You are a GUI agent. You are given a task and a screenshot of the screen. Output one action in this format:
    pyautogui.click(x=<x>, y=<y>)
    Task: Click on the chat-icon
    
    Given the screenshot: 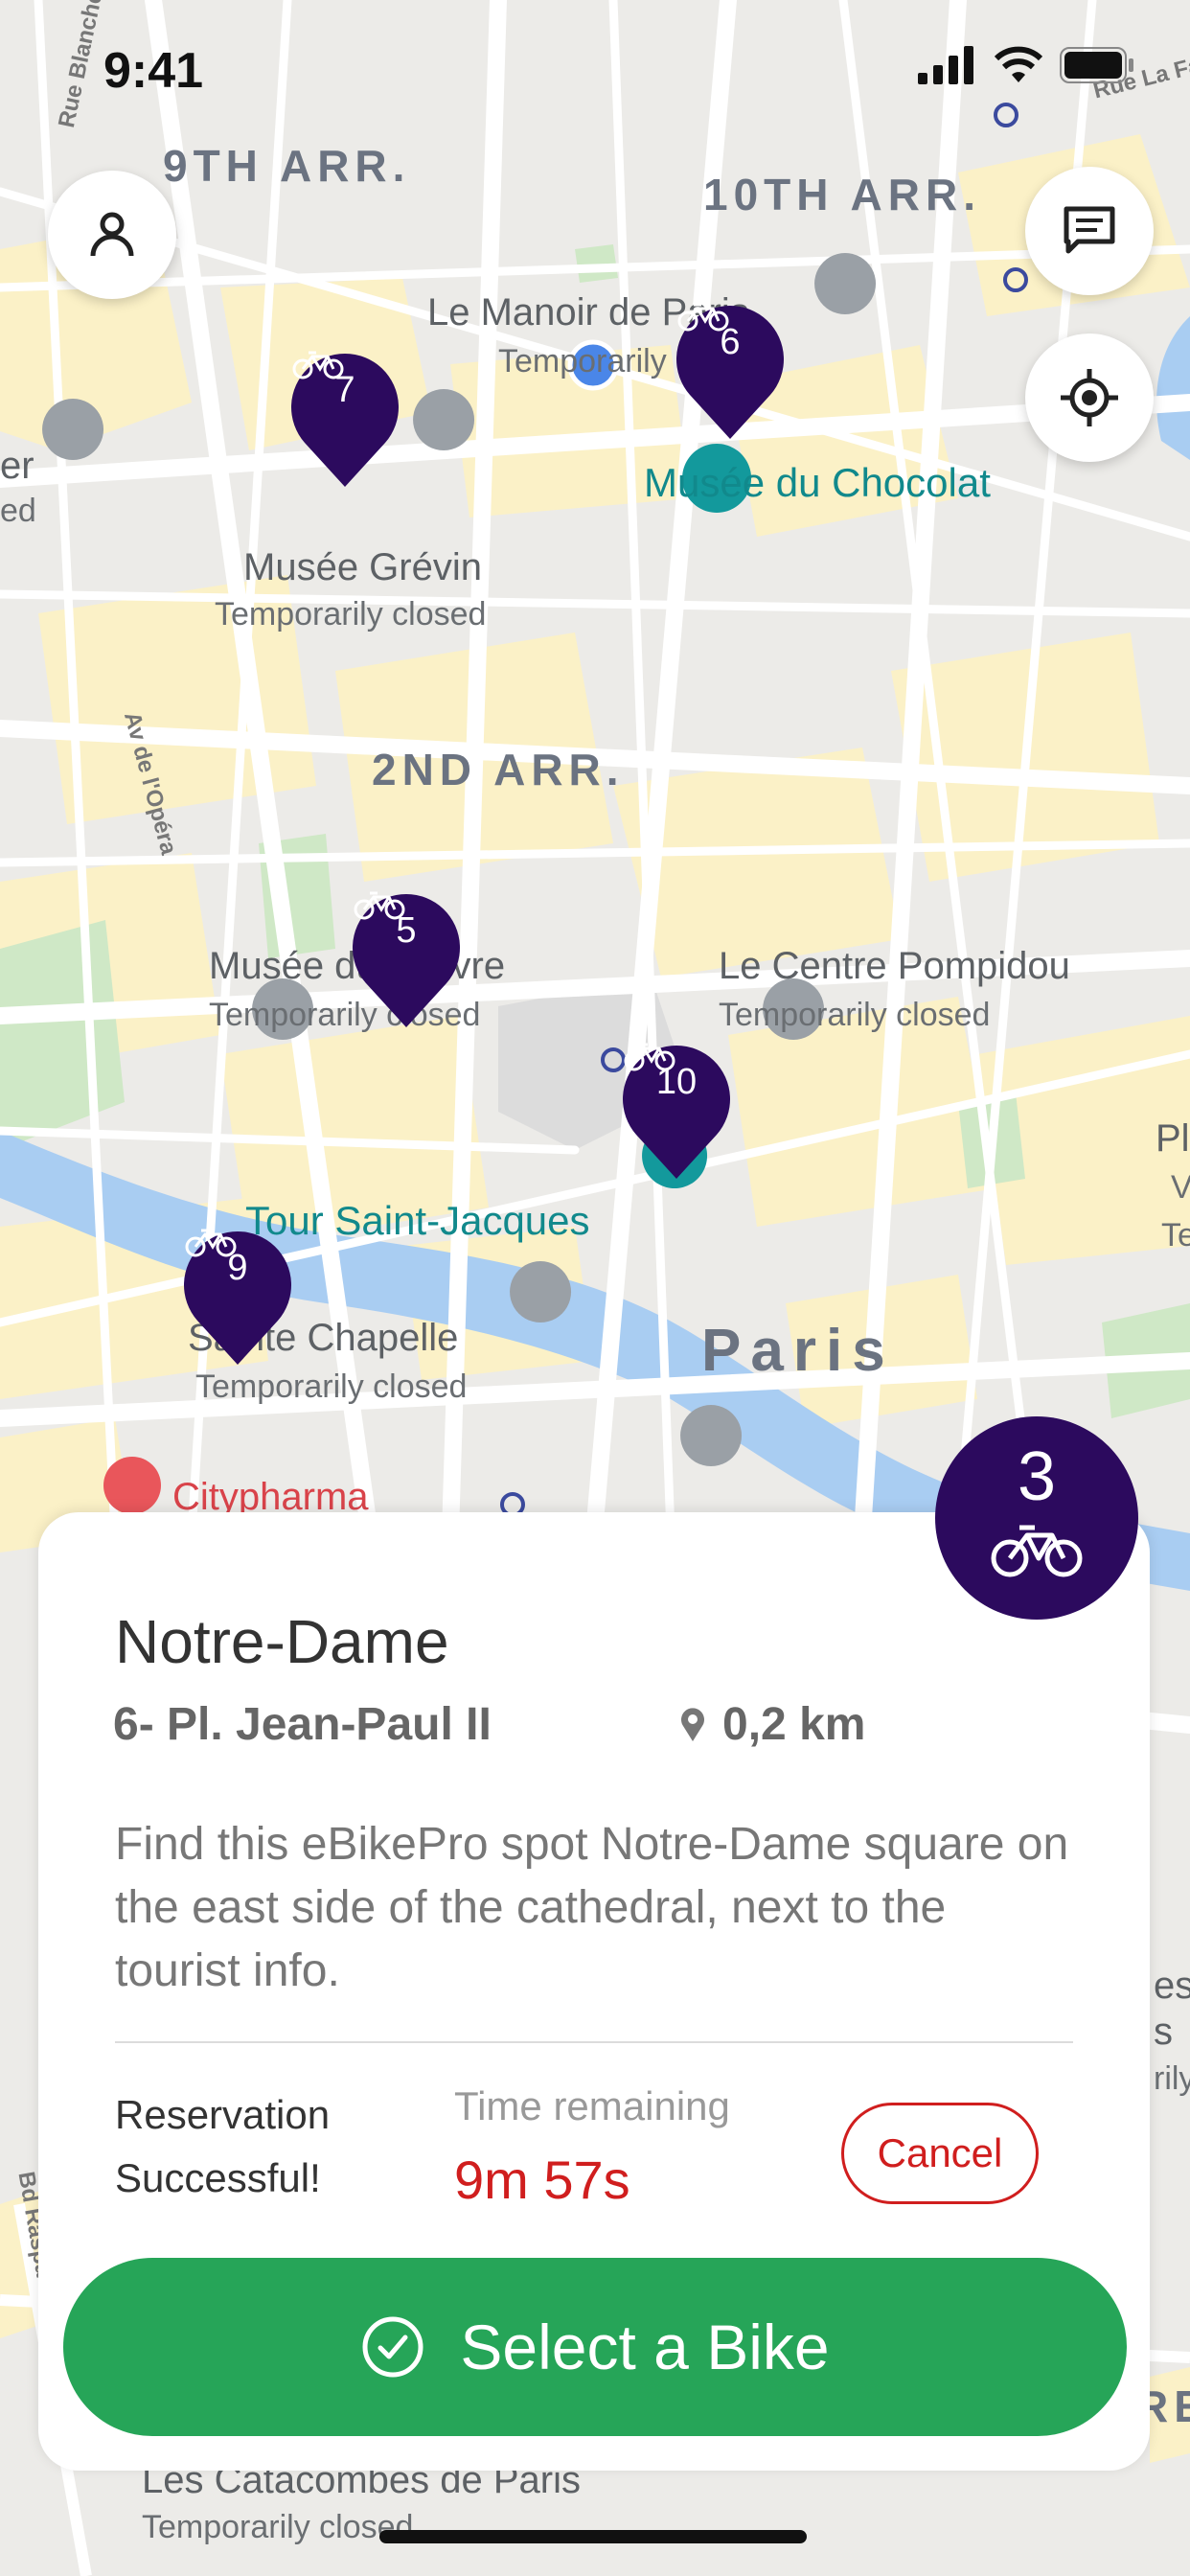 What is the action you would take?
    pyautogui.click(x=1090, y=230)
    